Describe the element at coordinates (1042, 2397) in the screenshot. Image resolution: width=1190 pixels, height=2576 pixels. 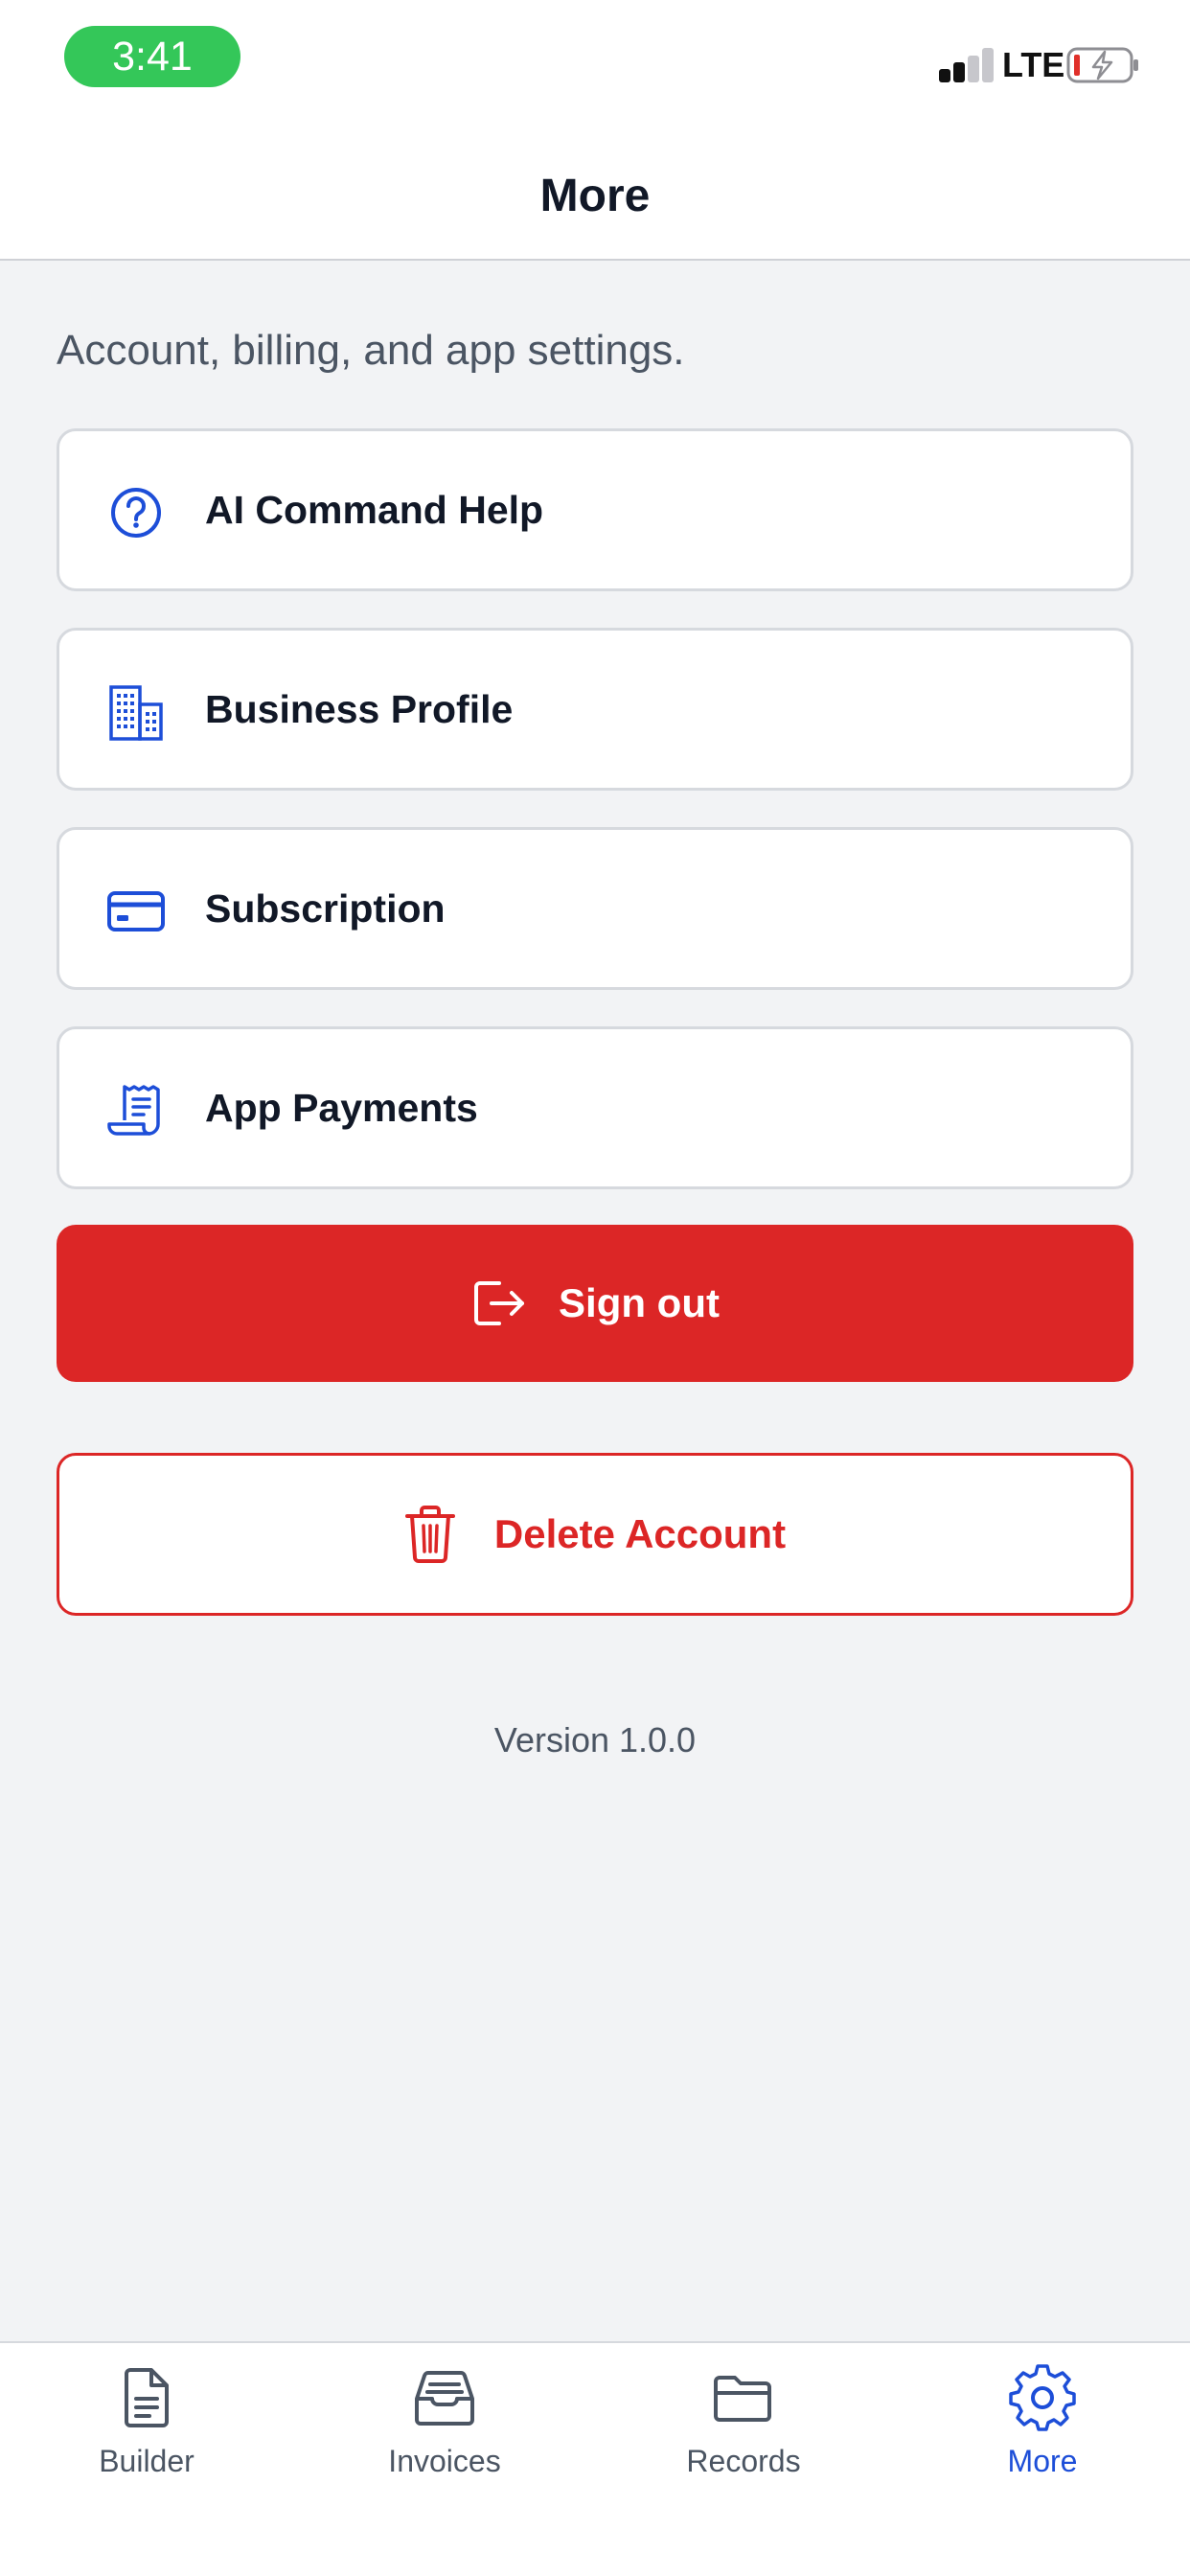
I see `gear-icon` at that location.